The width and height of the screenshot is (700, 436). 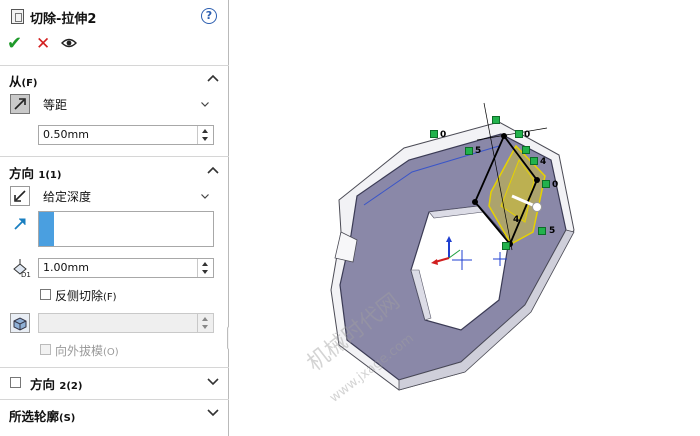 I want to click on flip-side-to-cut-checkbox, so click(x=45, y=294).